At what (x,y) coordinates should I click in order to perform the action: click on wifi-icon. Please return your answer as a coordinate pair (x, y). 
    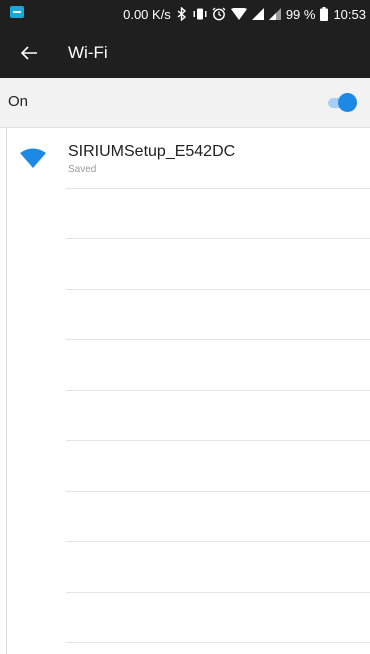
    Looking at the image, I should click on (33, 158).